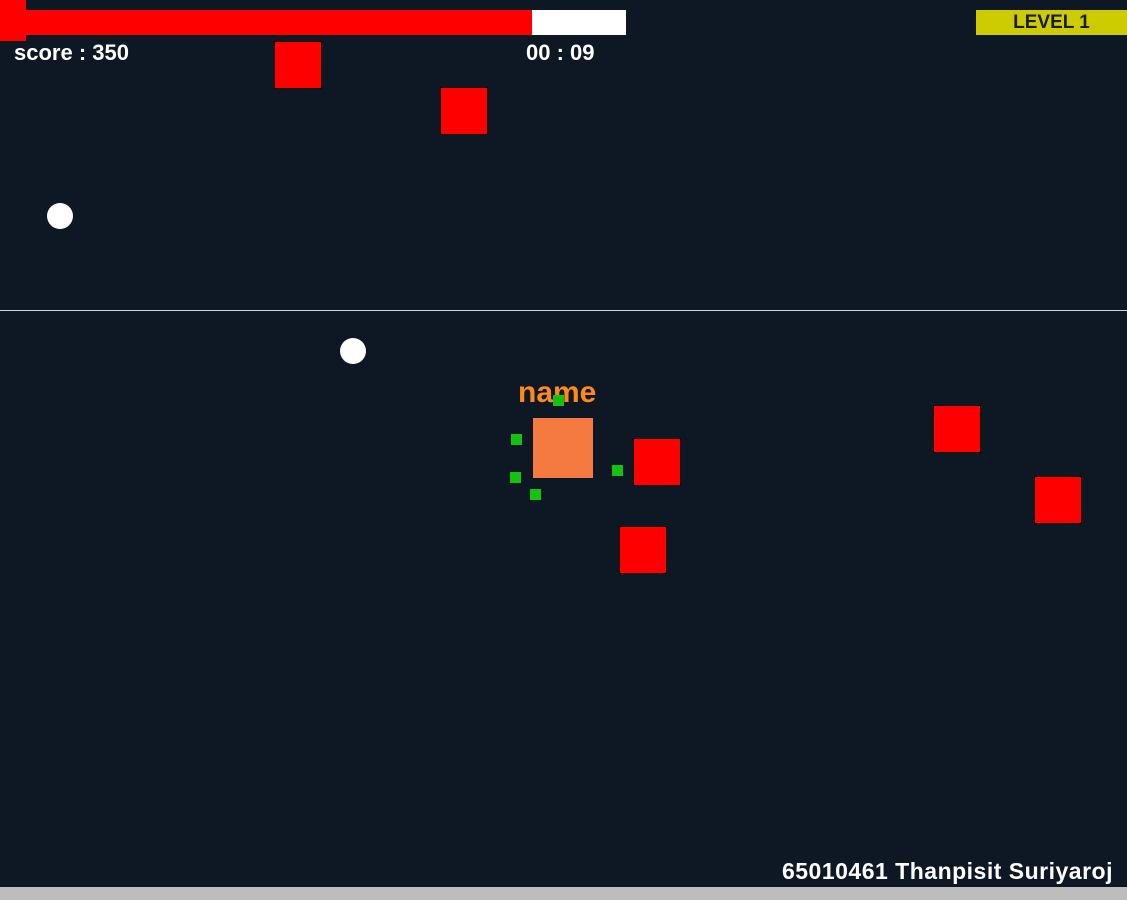  What do you see at coordinates (563, 448) in the screenshot?
I see `player-character` at bounding box center [563, 448].